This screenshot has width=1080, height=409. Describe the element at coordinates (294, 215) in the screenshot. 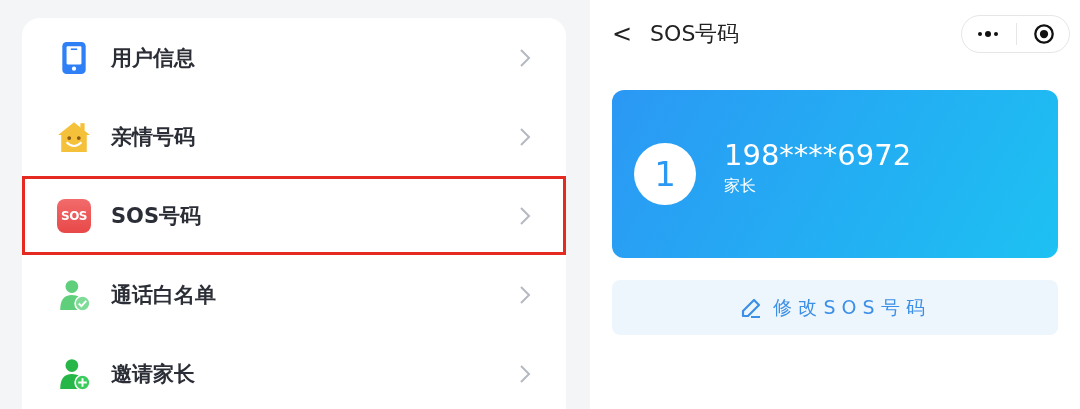

I see `menu-item: SOS SOS号码` at that location.